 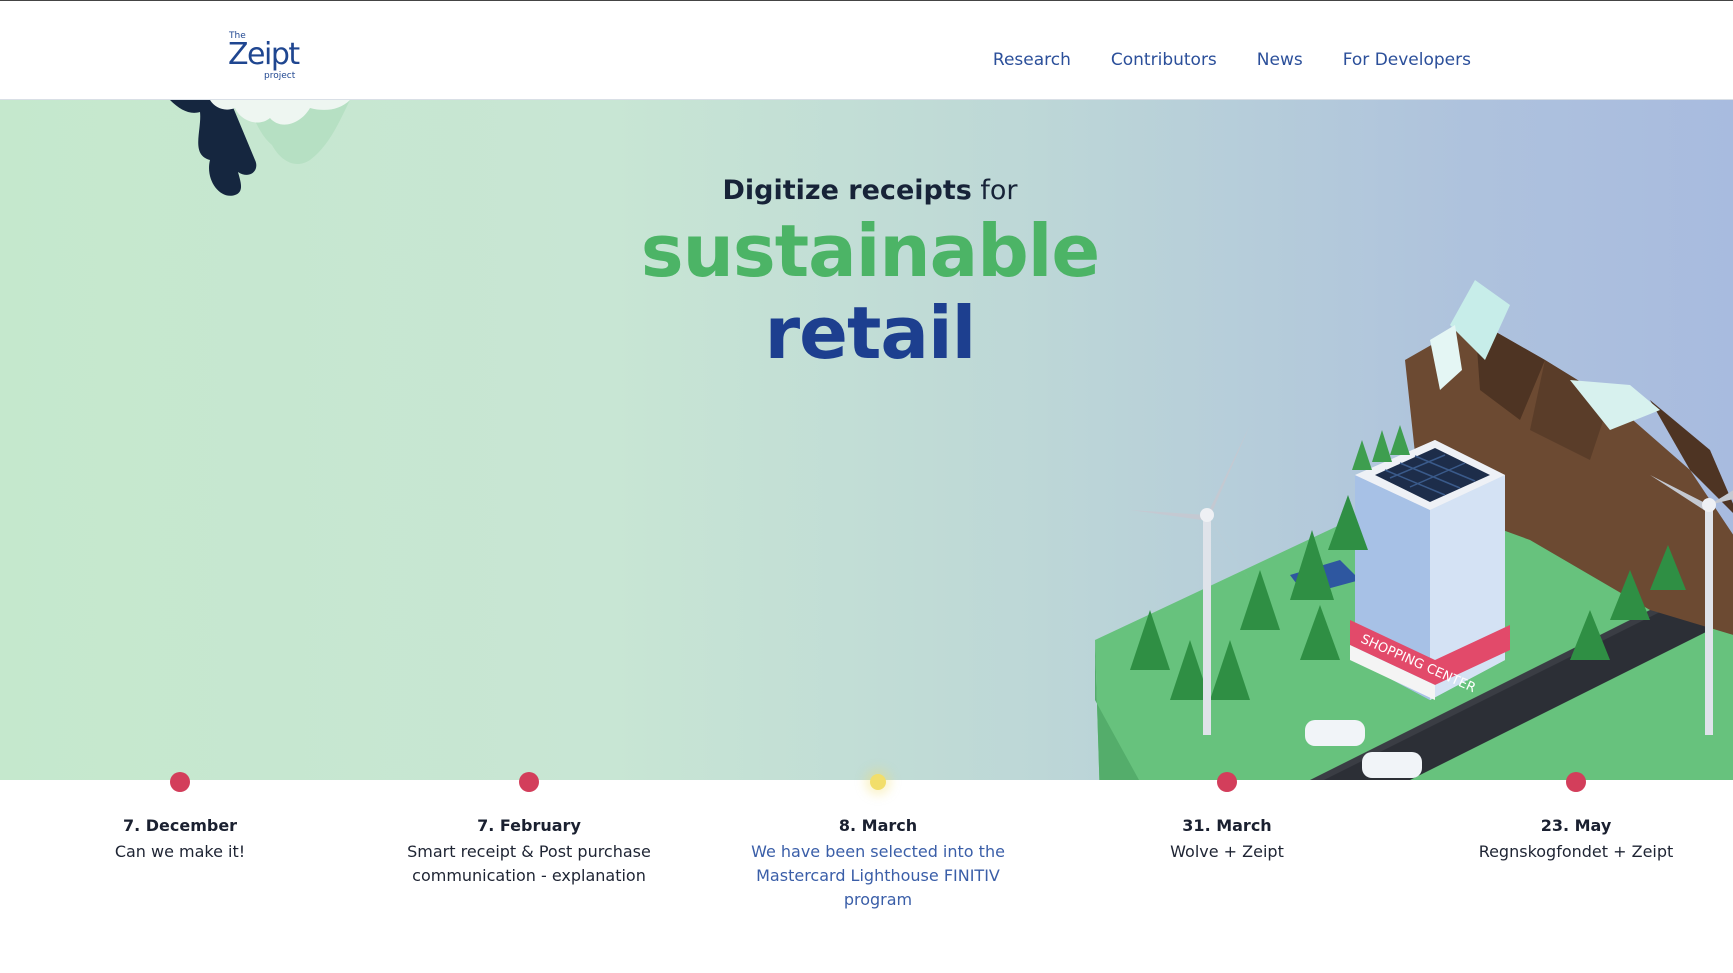 I want to click on hero-line-1-light: for, so click(x=999, y=190).